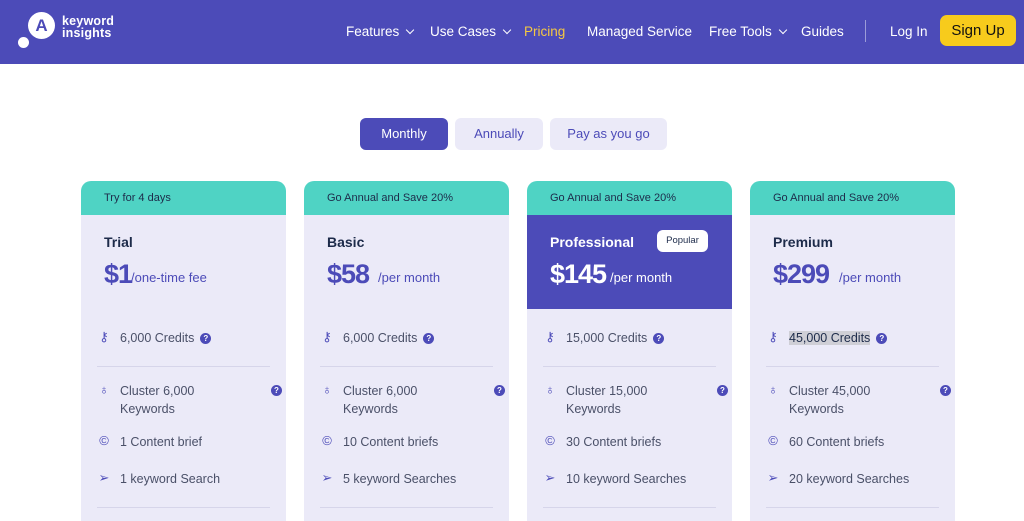  I want to click on logo-word-2: insights, so click(87, 33).